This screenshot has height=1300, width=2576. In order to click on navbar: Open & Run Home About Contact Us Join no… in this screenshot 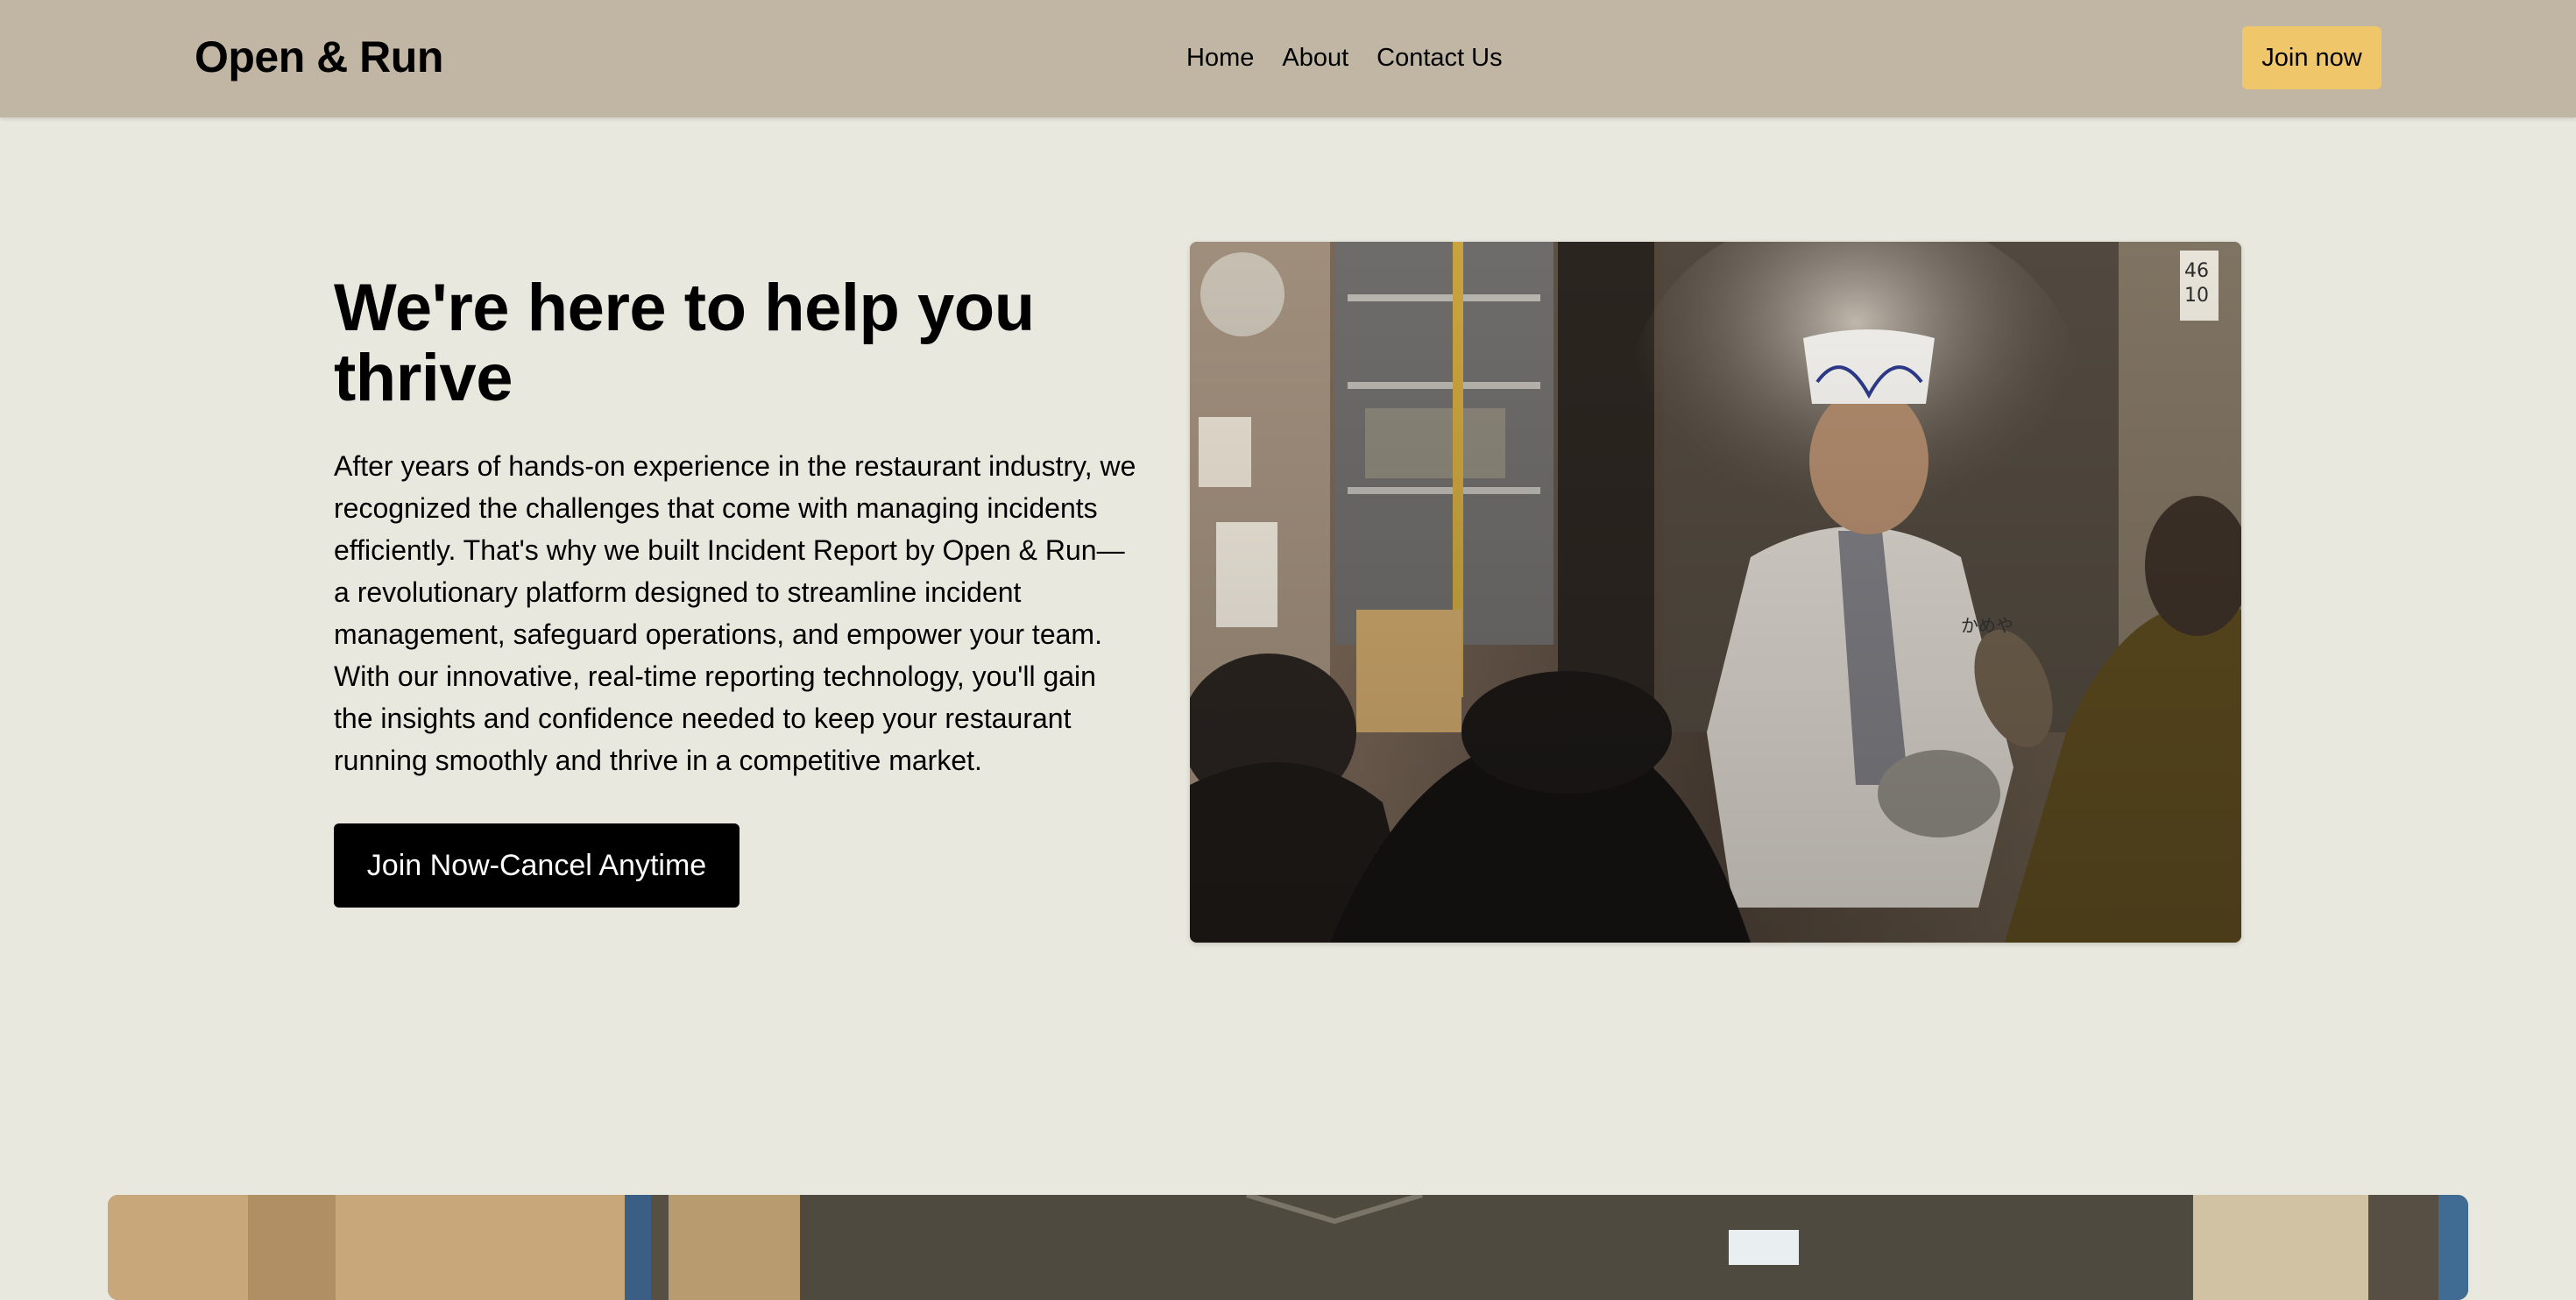, I will do `click(1288, 58)`.